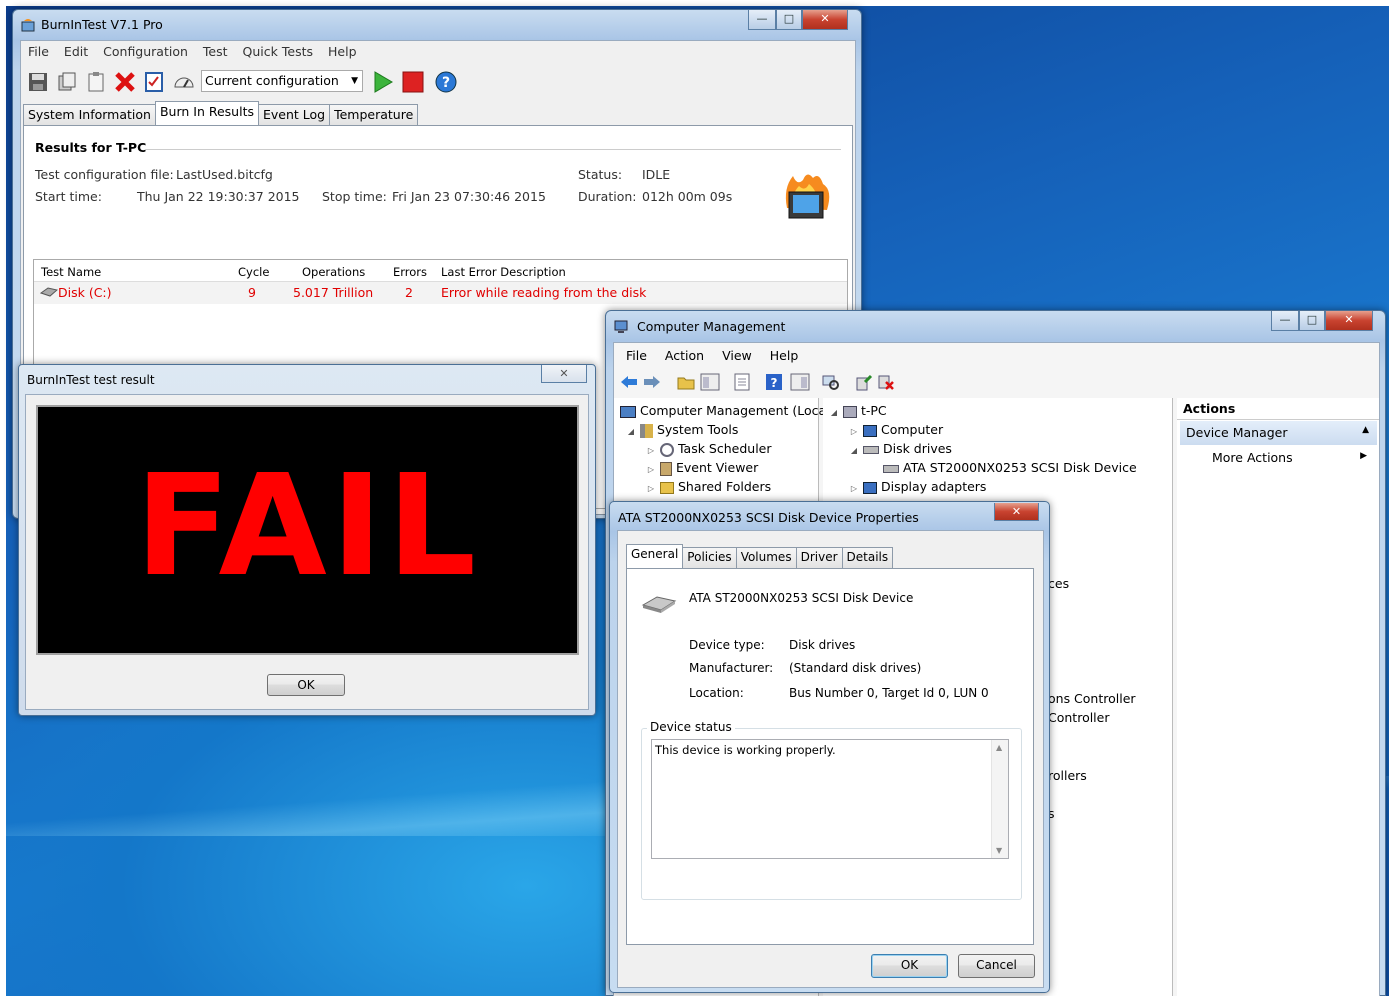 The width and height of the screenshot is (1389, 996). Describe the element at coordinates (38, 82) in the screenshot. I see `save-icon` at that location.